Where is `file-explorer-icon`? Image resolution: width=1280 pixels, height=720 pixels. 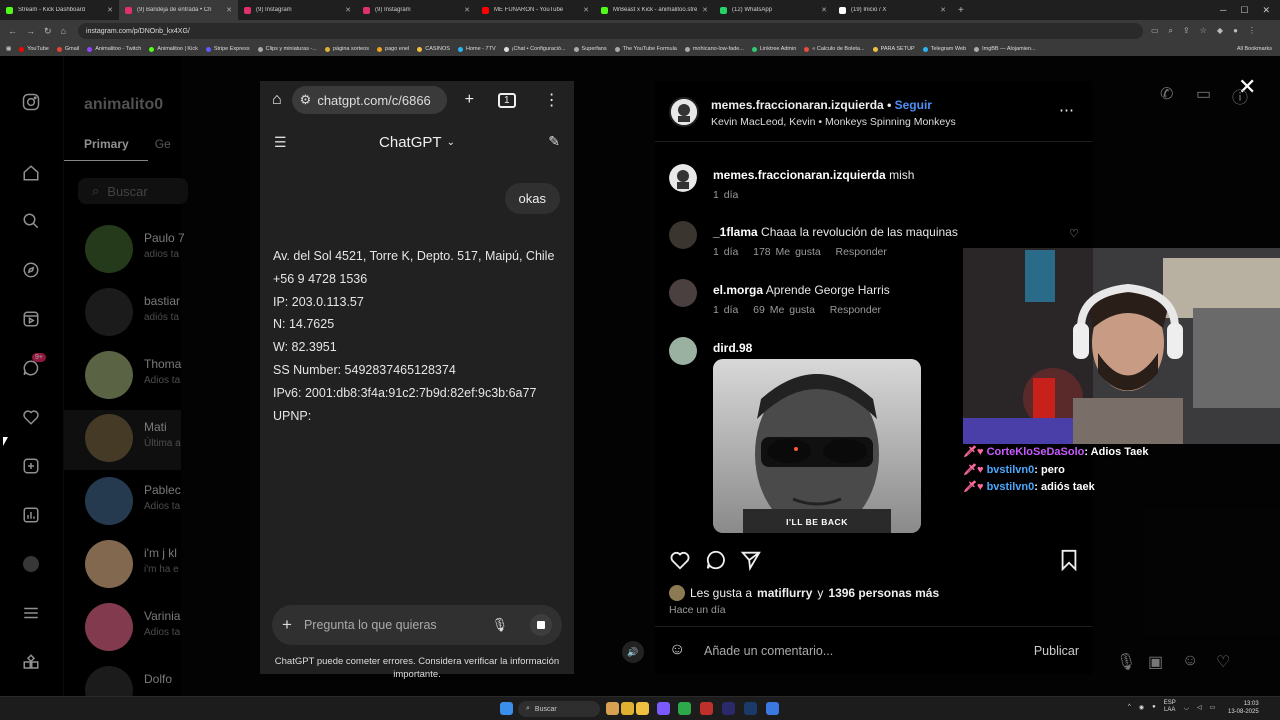 file-explorer-icon is located at coordinates (642, 708).